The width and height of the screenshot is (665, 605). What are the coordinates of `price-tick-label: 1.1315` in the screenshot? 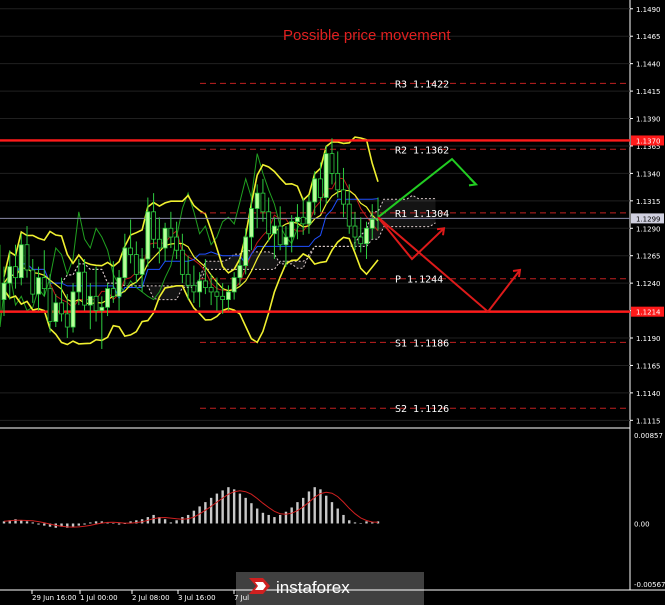 It's located at (648, 202).